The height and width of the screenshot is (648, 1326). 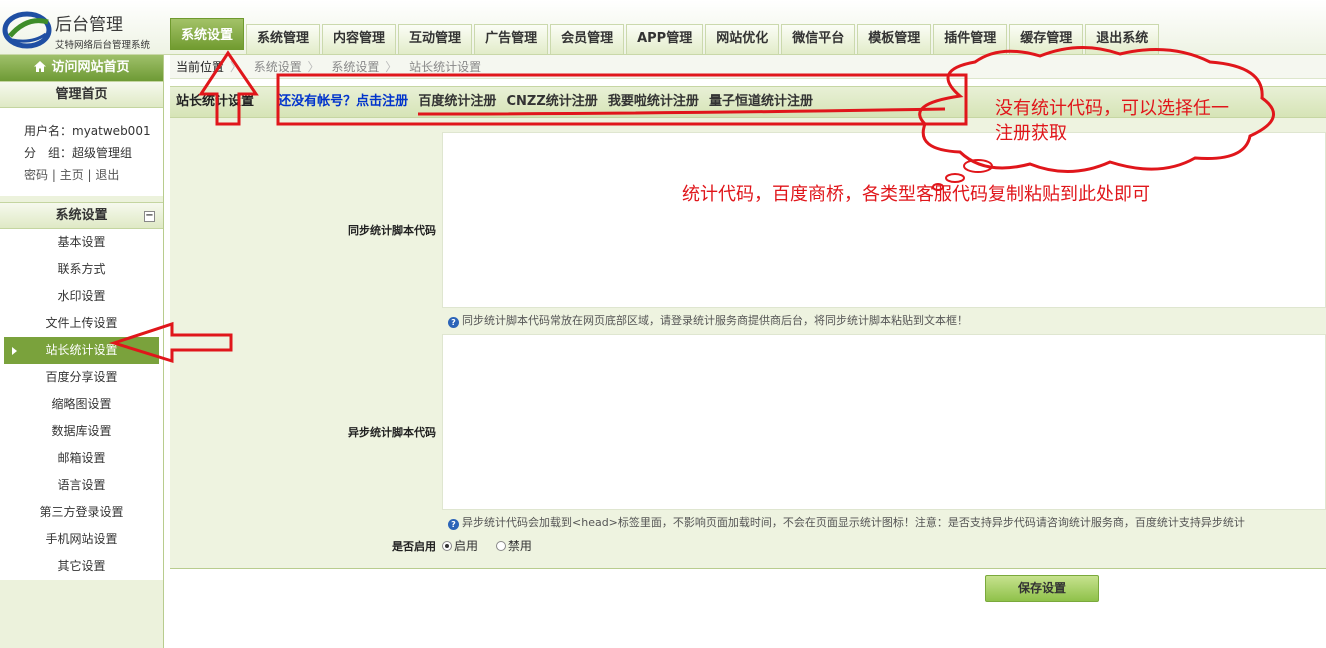 I want to click on sidebar-item-third-party-login: 第三方登录设置, so click(x=81, y=512).